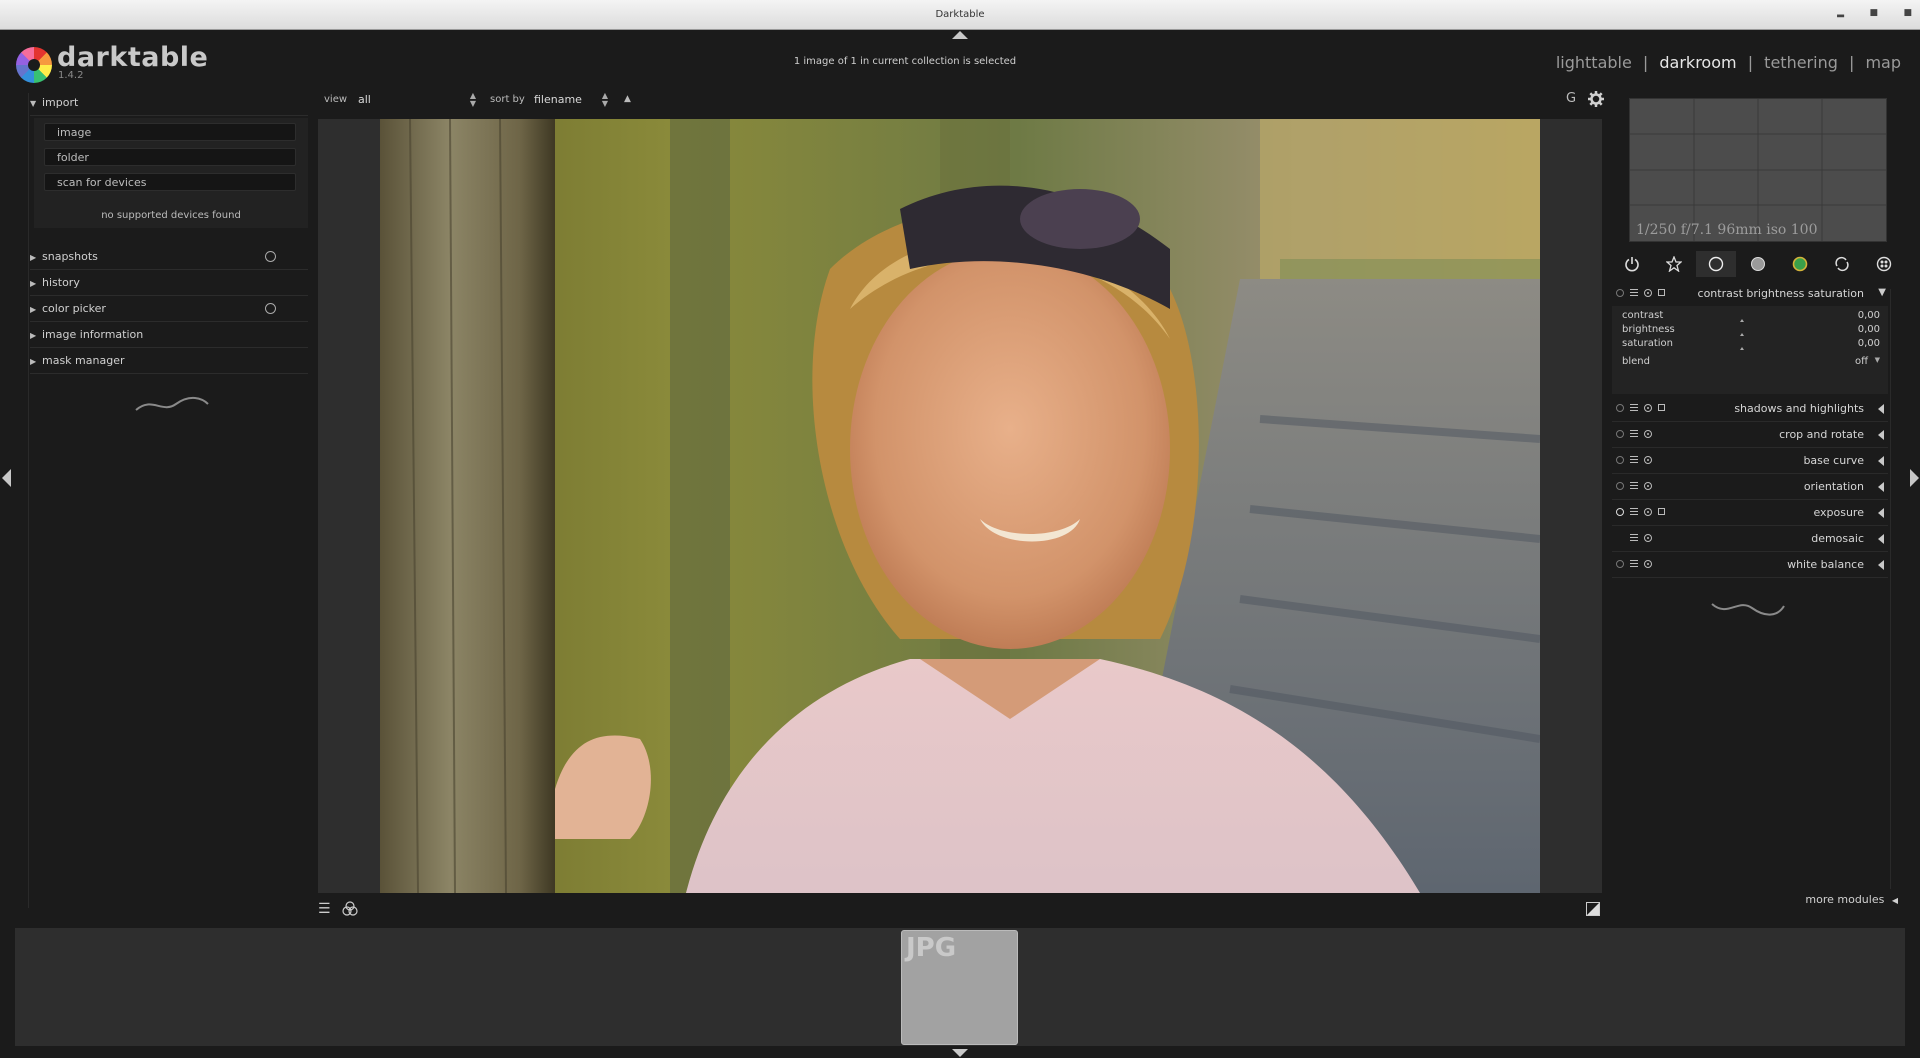 This screenshot has height=1058, width=1920. What do you see at coordinates (960, 15) in the screenshot?
I see `window-titlebar: Darktable ▂ ■ ■` at bounding box center [960, 15].